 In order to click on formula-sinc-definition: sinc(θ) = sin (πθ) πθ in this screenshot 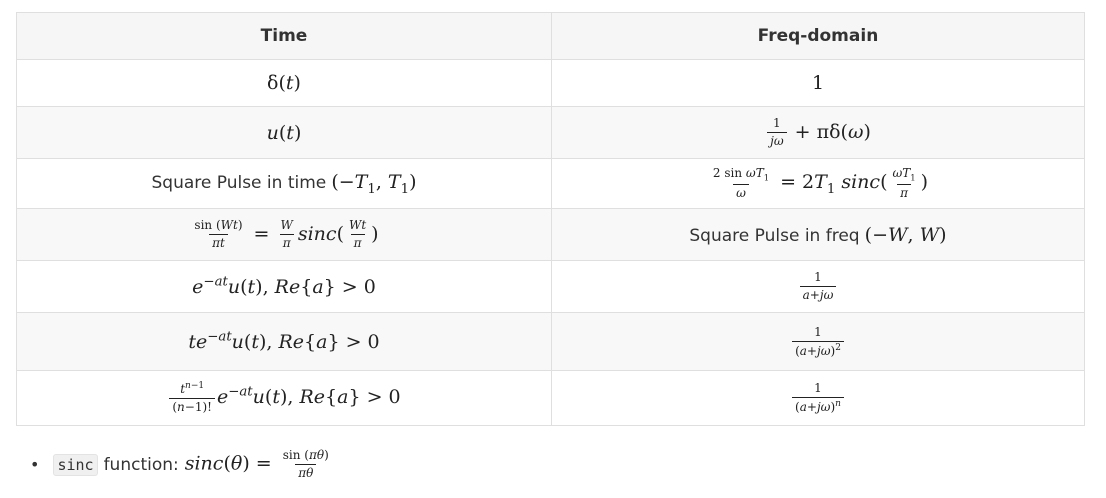, I will do `click(256, 464)`.